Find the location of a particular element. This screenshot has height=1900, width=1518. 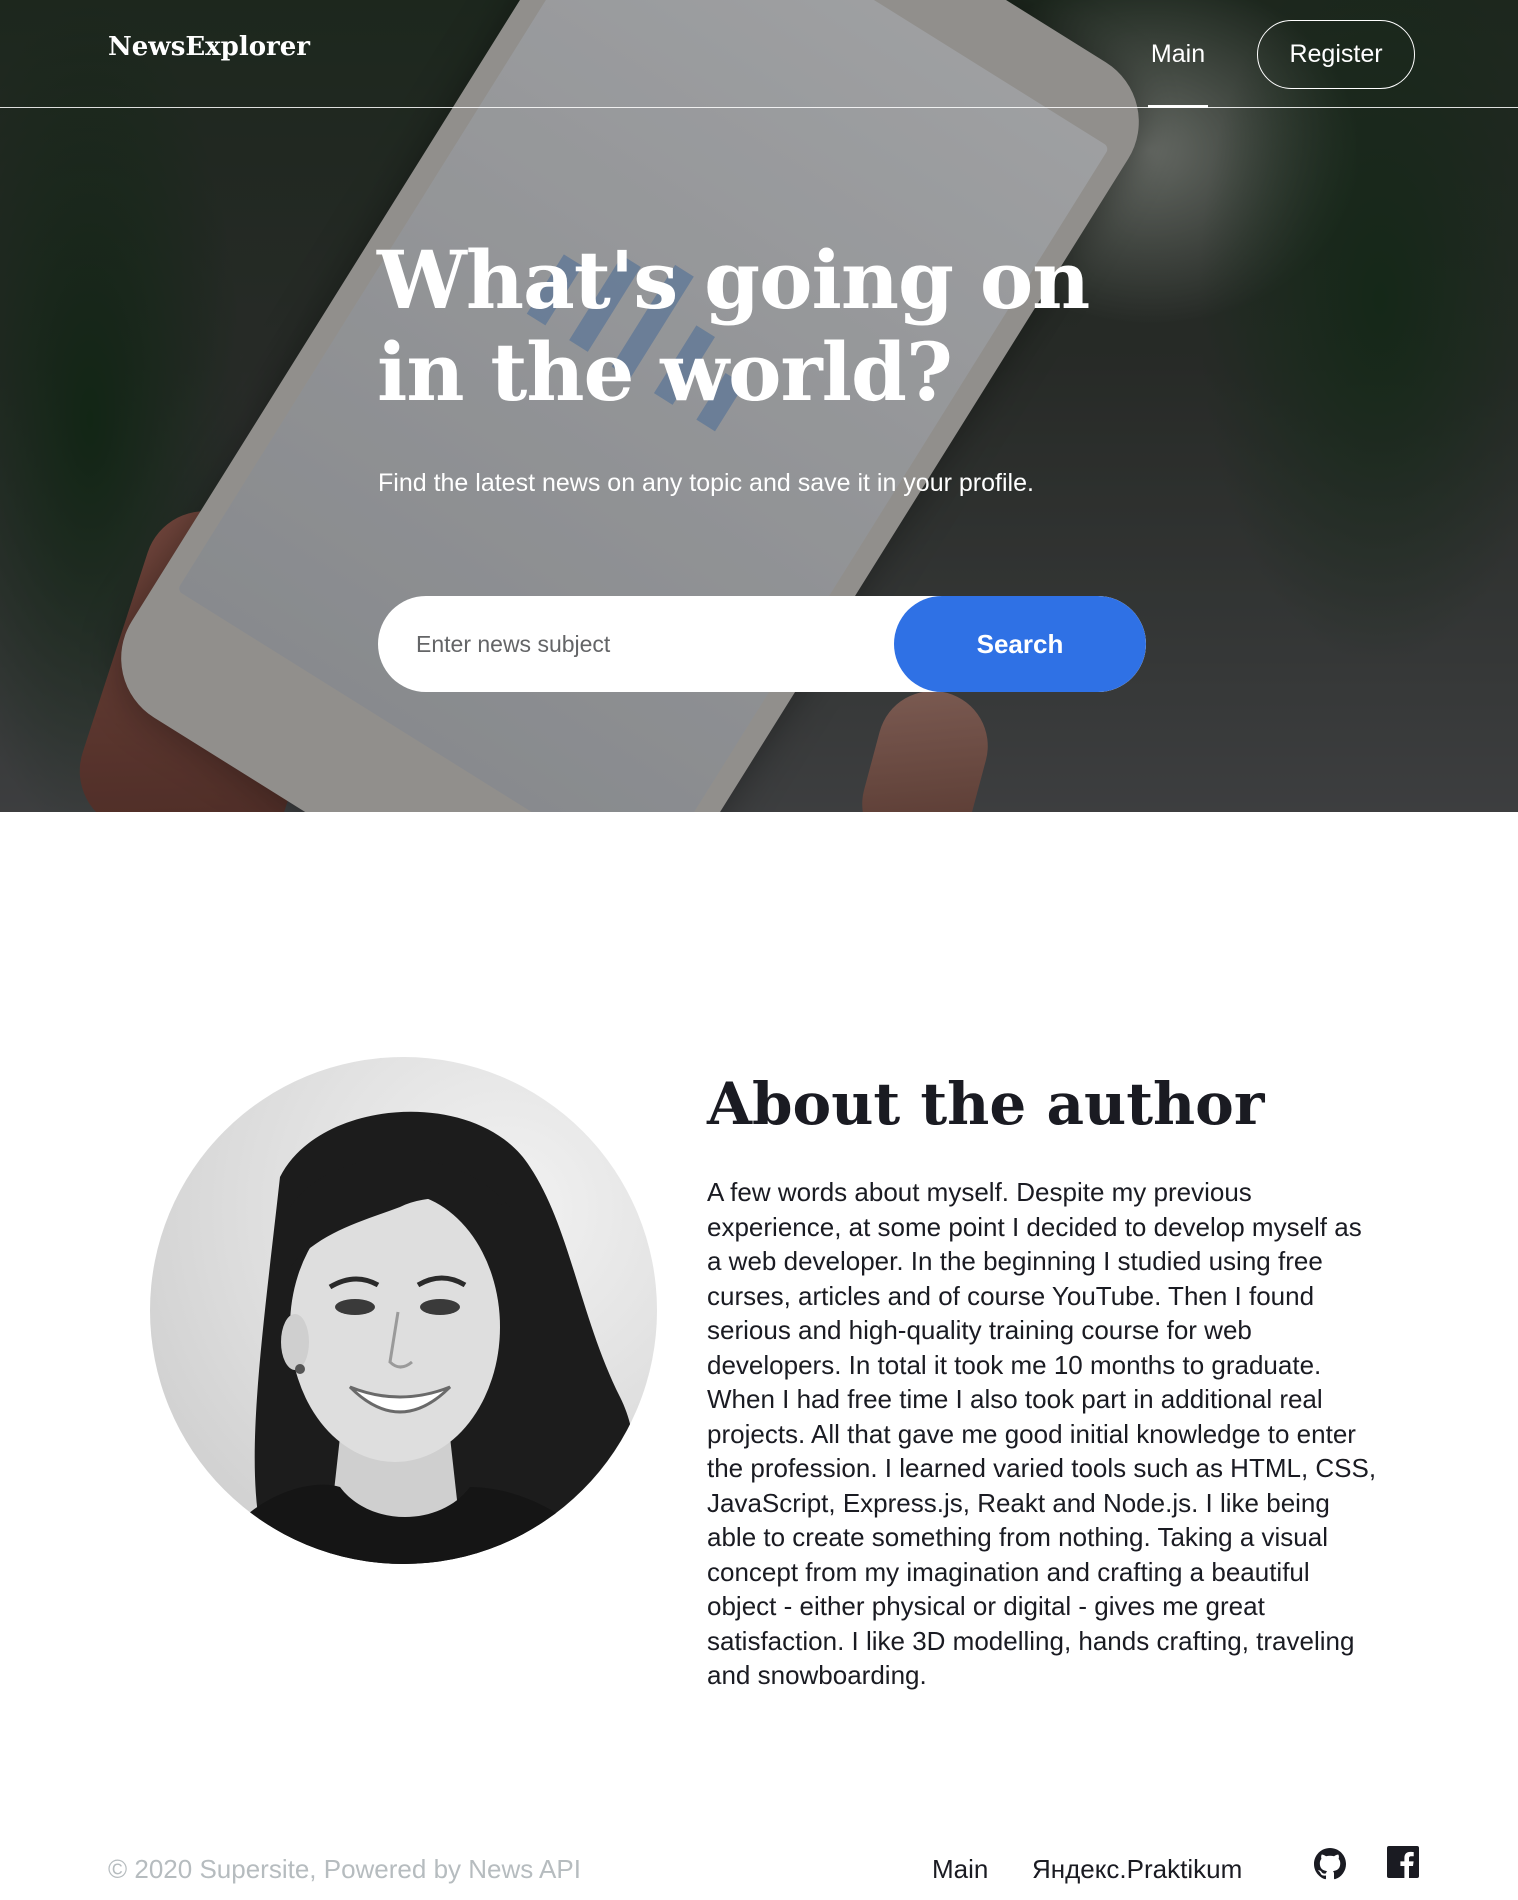

hero-title: What's going on in the world? is located at coordinates (757, 326).